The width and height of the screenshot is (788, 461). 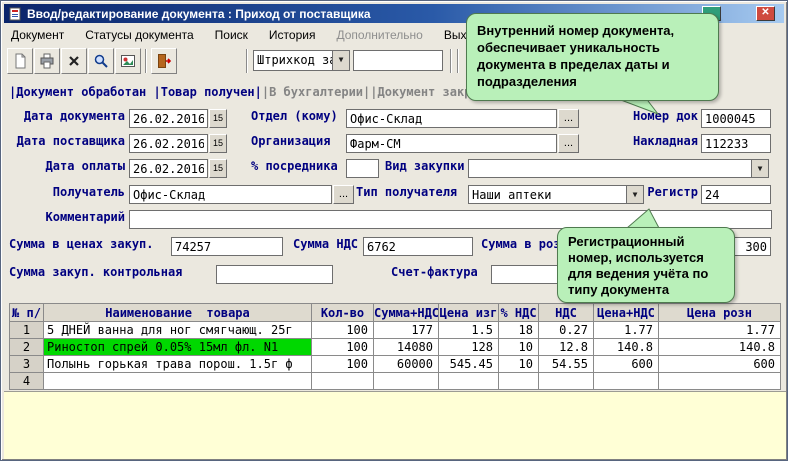 What do you see at coordinates (406, 330) in the screenshot?
I see `sum-nds-cell: 177` at bounding box center [406, 330].